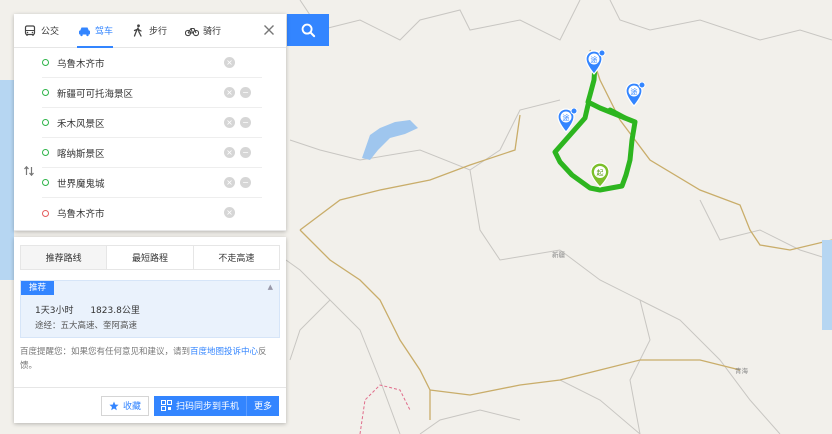  Describe the element at coordinates (262, 405) in the screenshot. I see `more-button: 更多` at that location.